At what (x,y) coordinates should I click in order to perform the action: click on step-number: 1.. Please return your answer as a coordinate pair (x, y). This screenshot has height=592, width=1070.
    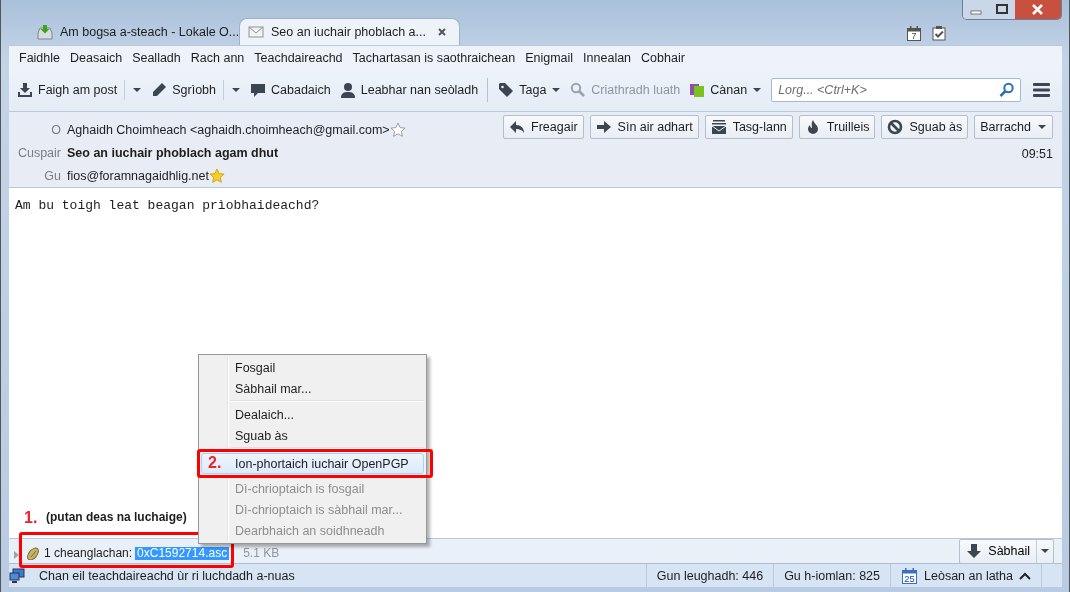
    Looking at the image, I should click on (31, 518).